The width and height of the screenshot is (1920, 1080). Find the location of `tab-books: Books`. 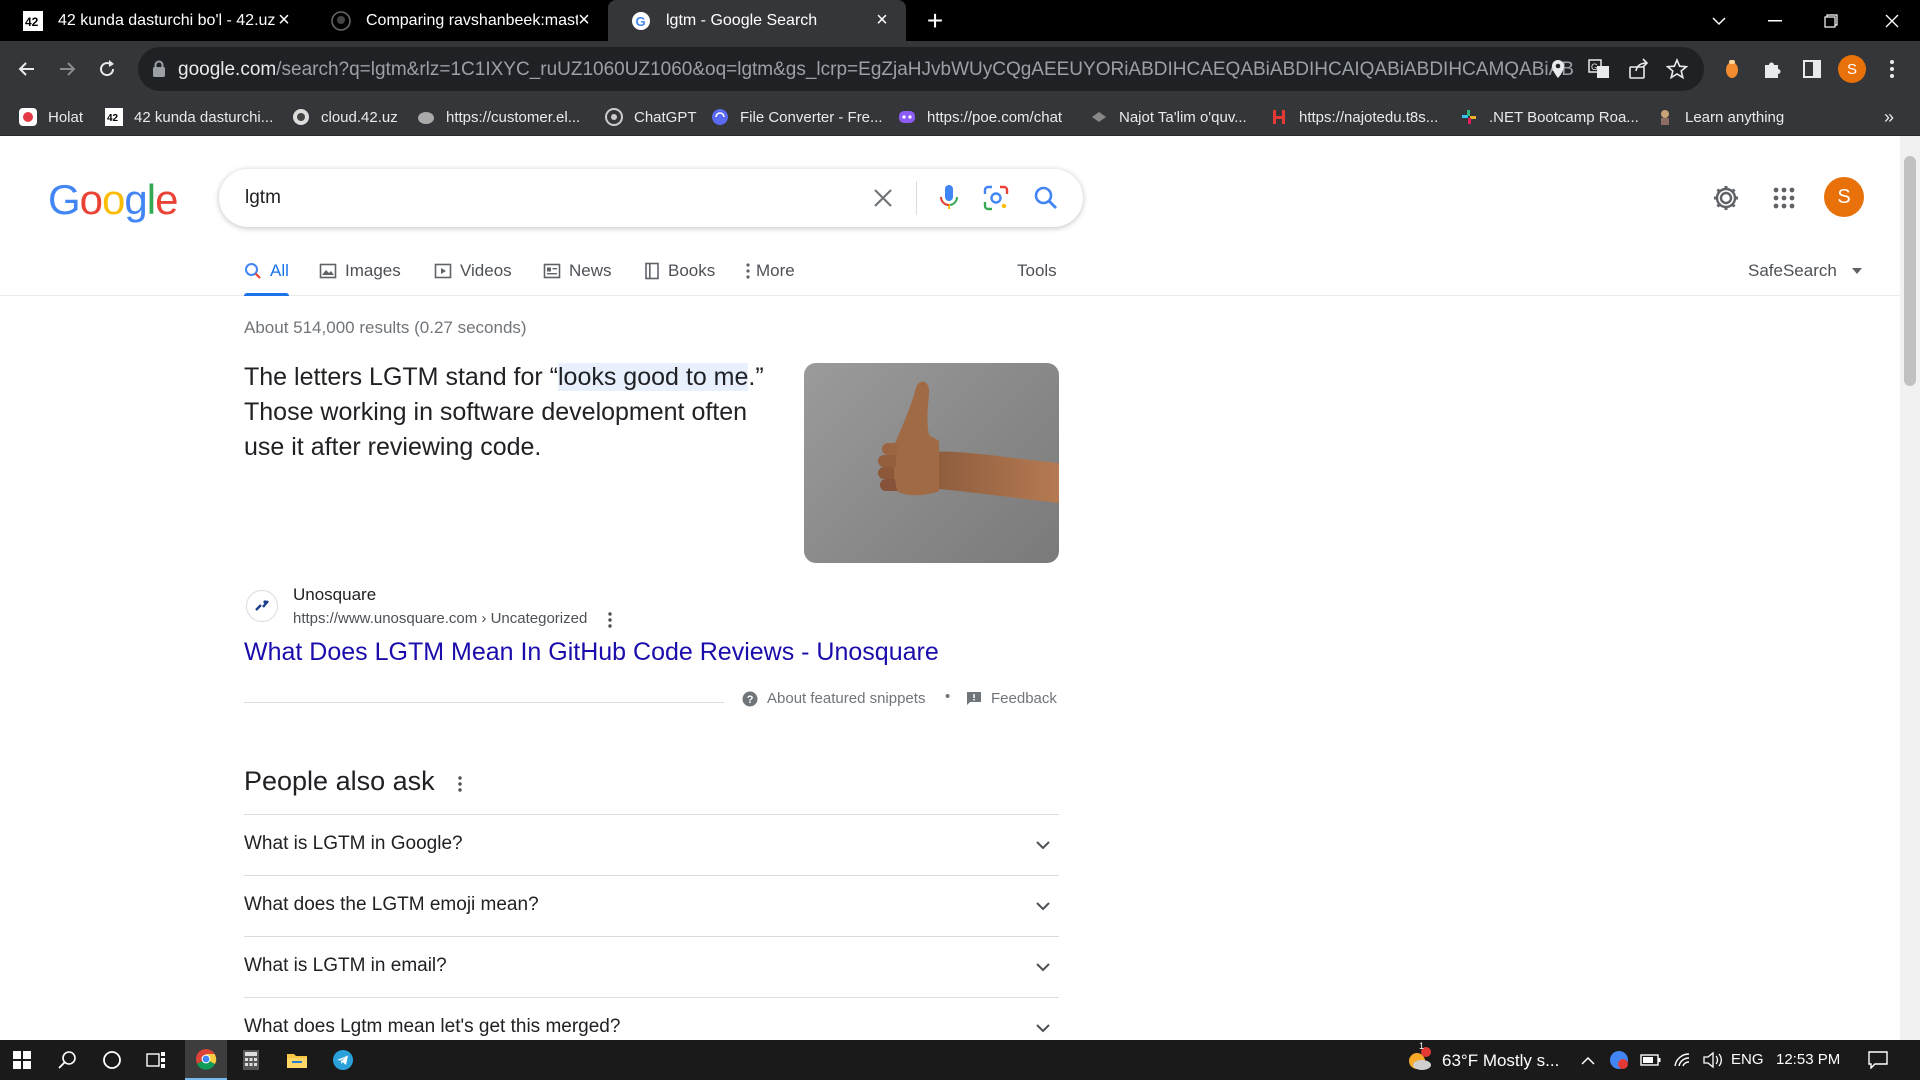

tab-books: Books is located at coordinates (679, 271).